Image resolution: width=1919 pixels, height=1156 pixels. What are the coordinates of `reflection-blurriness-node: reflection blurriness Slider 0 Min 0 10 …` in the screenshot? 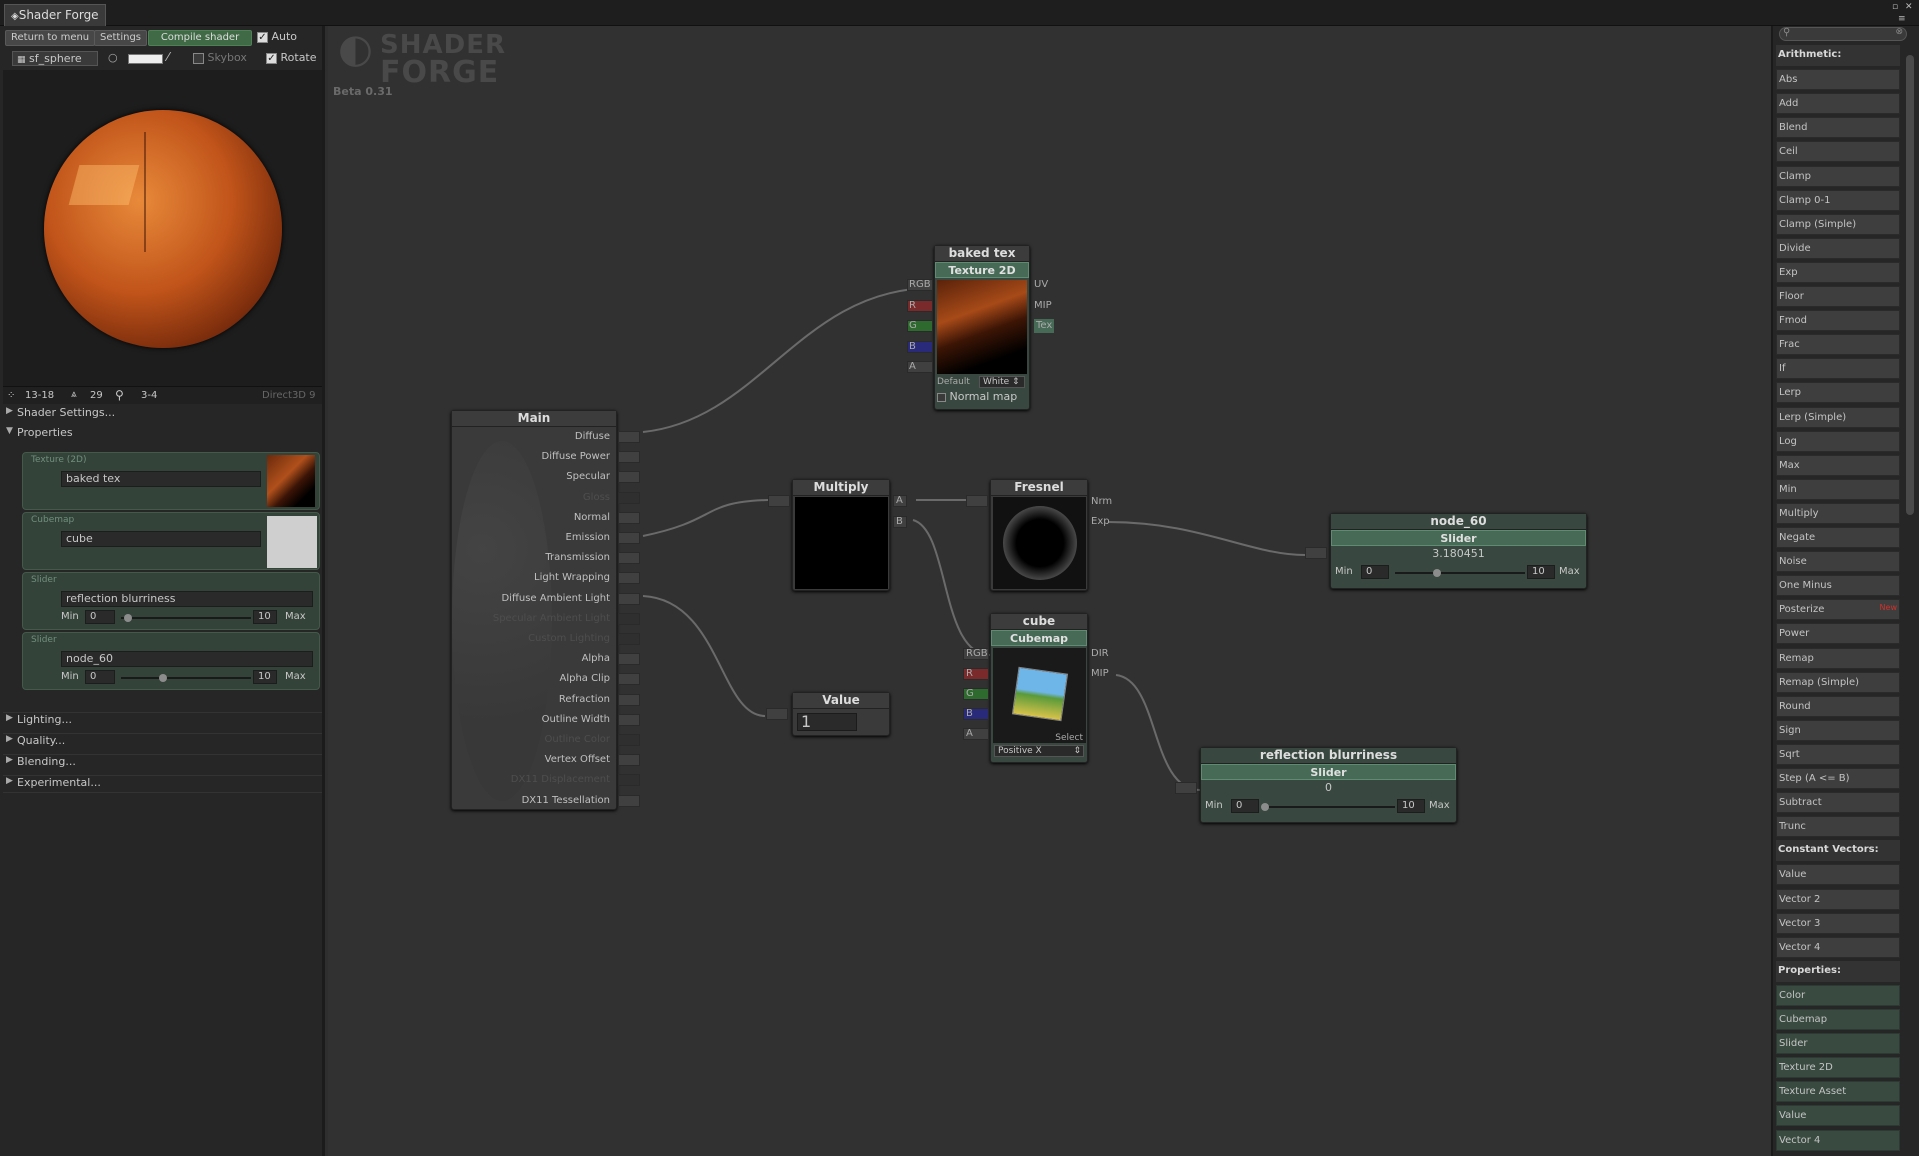 It's located at (1328, 785).